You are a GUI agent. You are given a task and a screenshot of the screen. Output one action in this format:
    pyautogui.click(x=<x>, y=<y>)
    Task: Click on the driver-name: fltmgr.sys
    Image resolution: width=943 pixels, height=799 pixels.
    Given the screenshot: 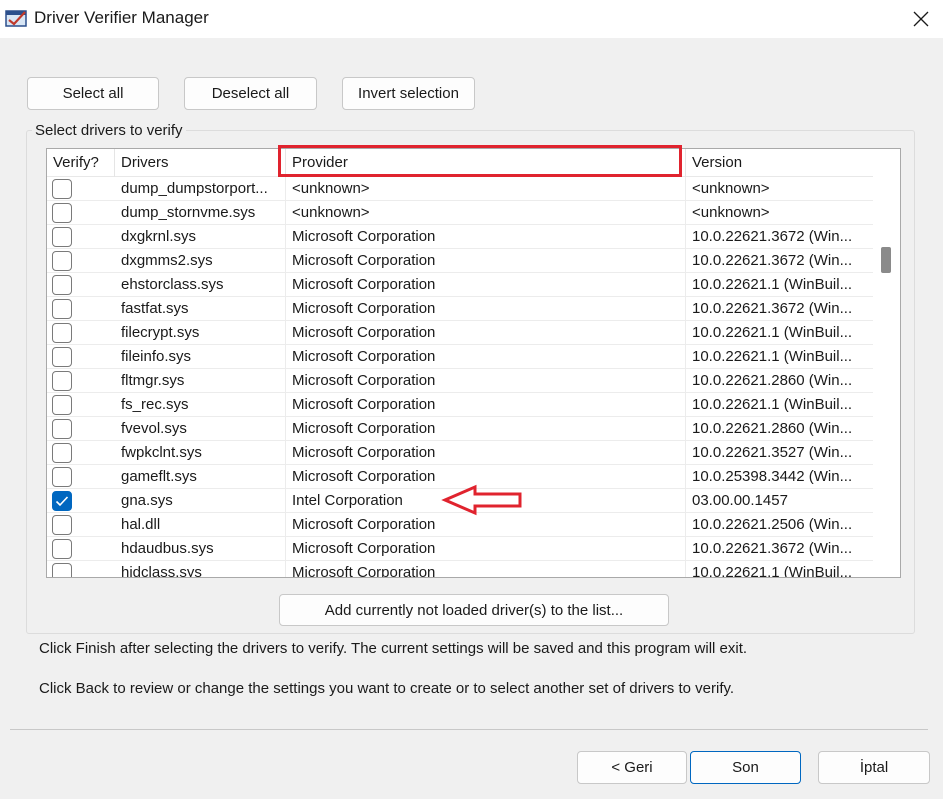 What is the action you would take?
    pyautogui.click(x=200, y=381)
    